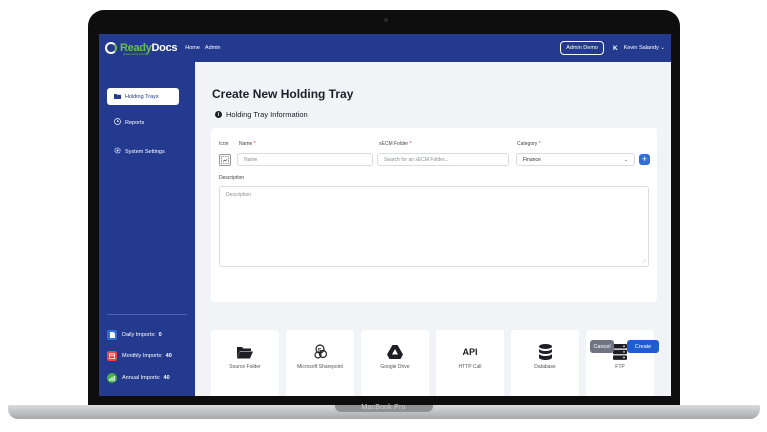  What do you see at coordinates (395, 144) in the screenshot?
I see `xecm-folder-label: xECM Folder *` at bounding box center [395, 144].